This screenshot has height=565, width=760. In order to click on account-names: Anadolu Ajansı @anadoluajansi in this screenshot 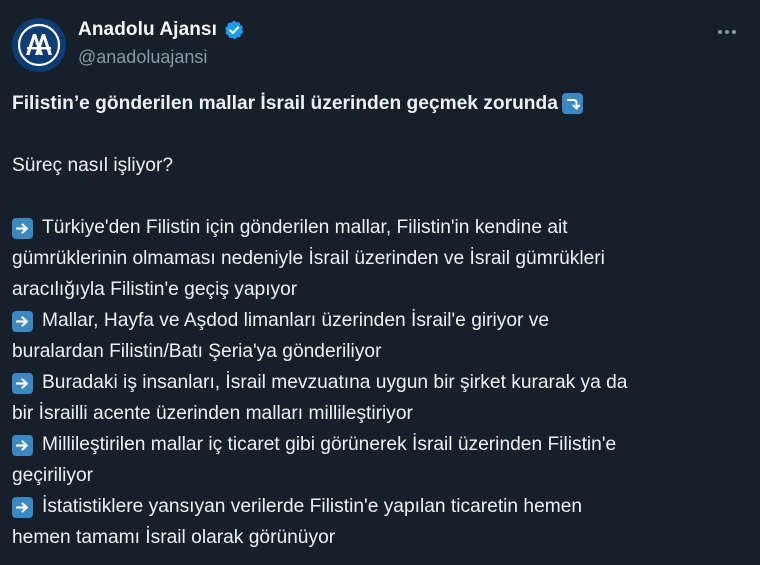, I will do `click(161, 43)`.